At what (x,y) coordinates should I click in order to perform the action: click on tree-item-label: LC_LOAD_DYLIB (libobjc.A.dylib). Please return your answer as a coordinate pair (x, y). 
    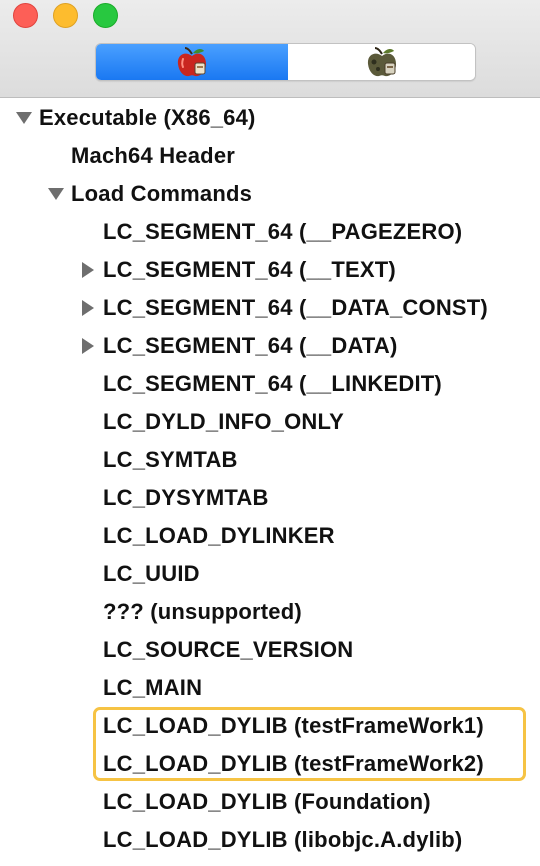
    Looking at the image, I should click on (283, 839).